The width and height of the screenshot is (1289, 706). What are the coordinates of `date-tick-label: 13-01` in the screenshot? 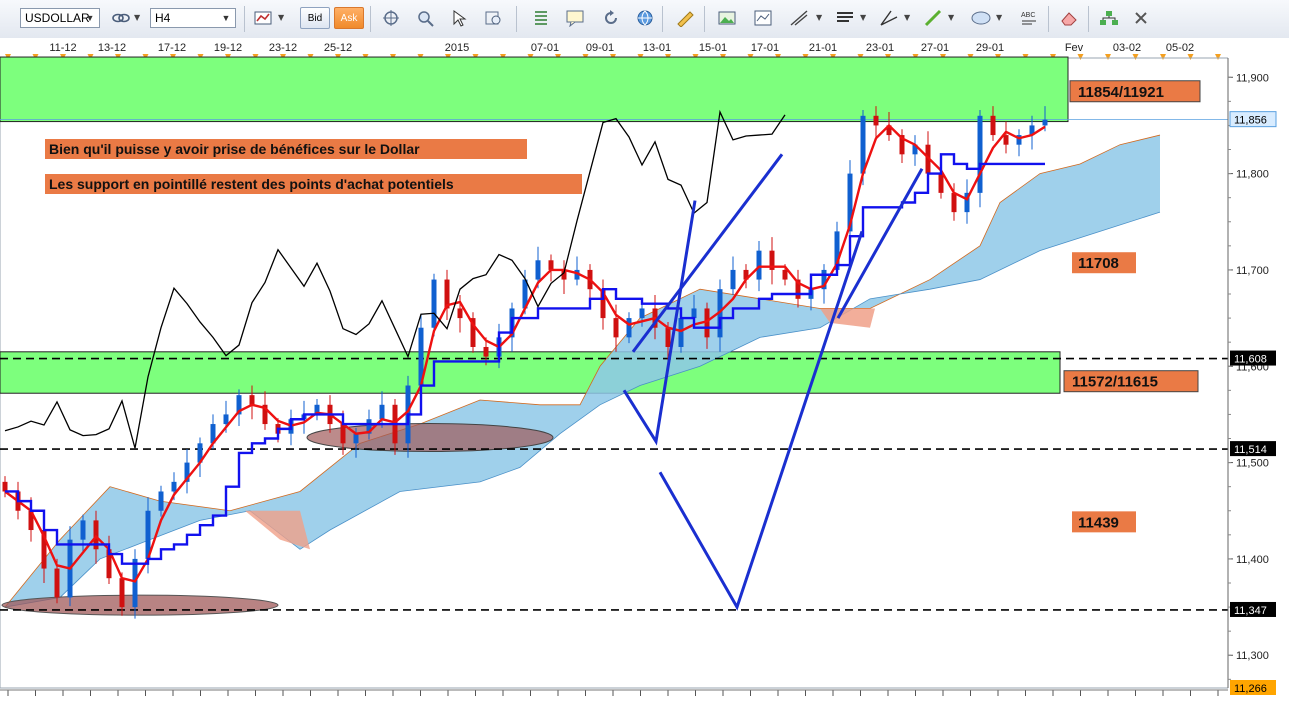 It's located at (657, 48).